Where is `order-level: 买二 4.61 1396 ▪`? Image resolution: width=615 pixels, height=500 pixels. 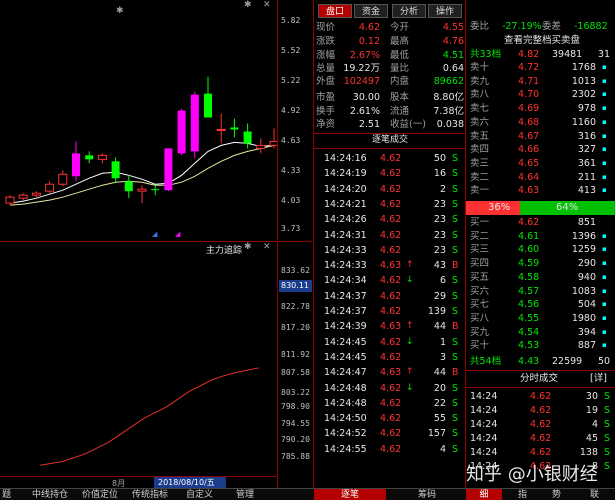
order-level: 买二 4.61 1396 ▪ is located at coordinates (540, 237).